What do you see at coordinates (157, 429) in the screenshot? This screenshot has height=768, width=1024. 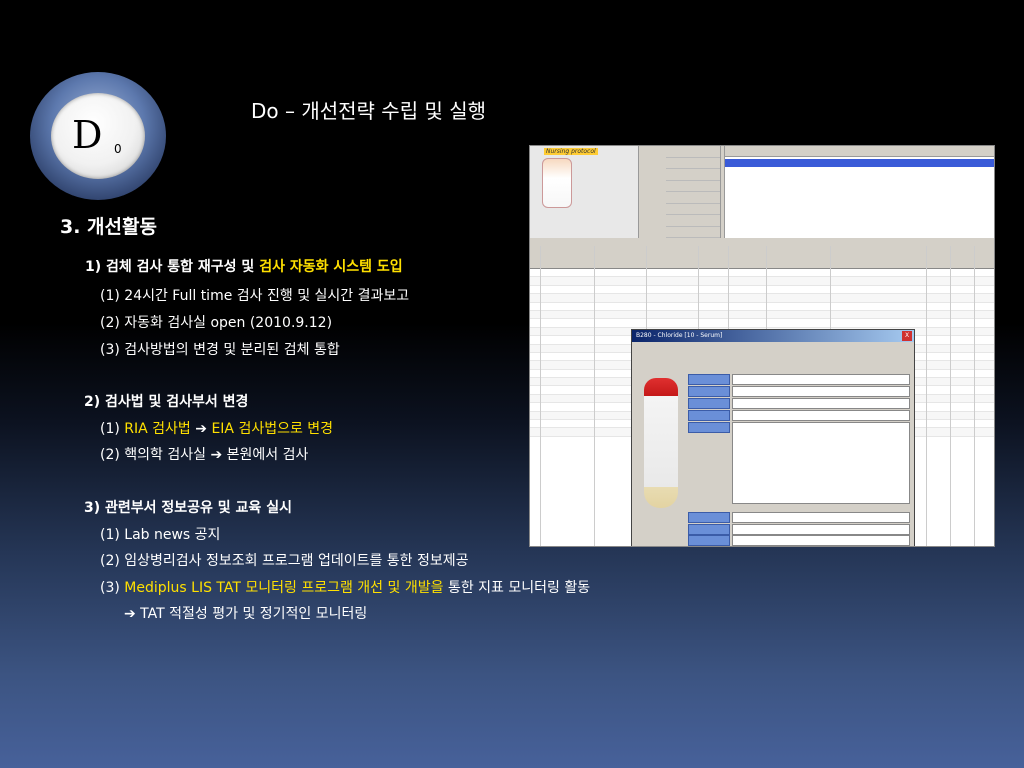 I see `item-2-1-ria: RIA 검사법` at bounding box center [157, 429].